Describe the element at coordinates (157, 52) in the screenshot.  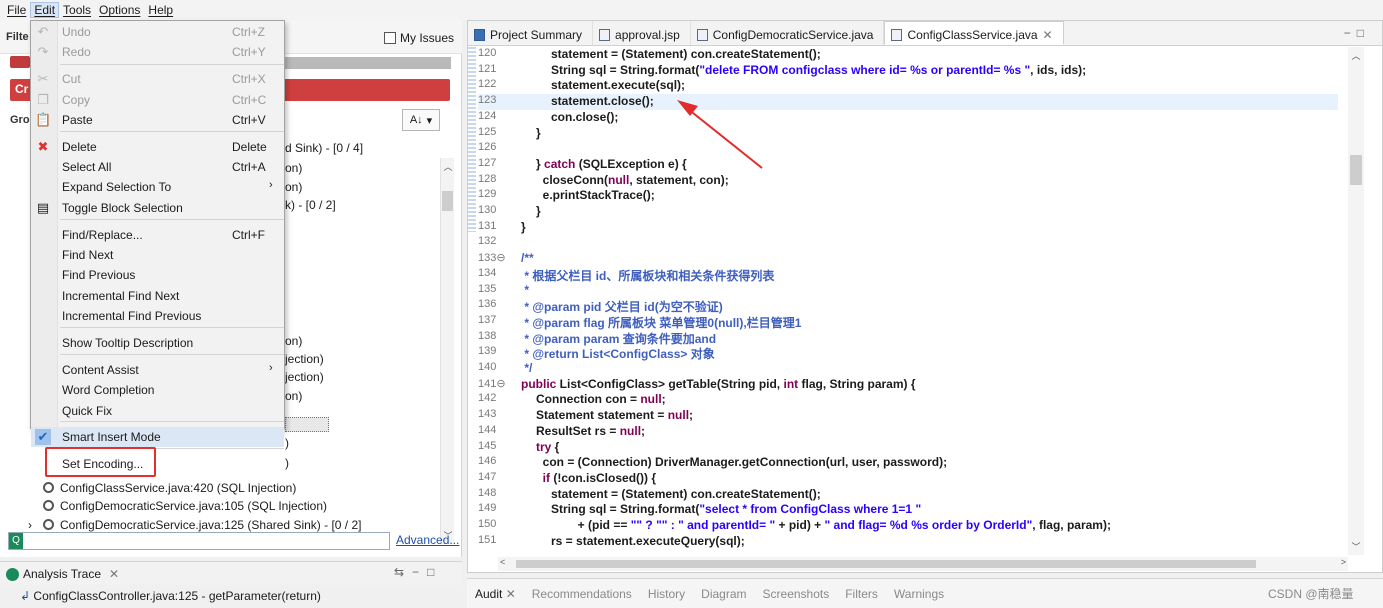
I see `menu-item-redo: ↷ Redo Ctrl+Y` at that location.